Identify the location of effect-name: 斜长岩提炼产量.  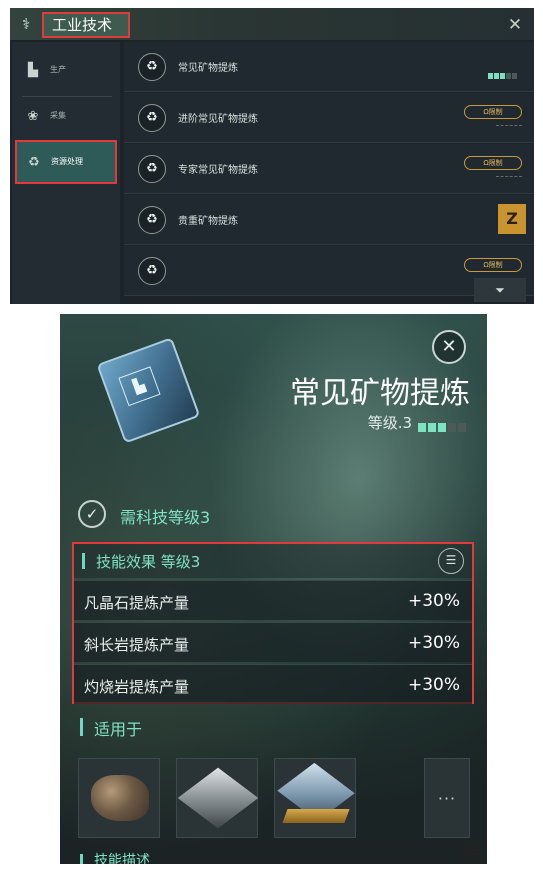
(137, 645).